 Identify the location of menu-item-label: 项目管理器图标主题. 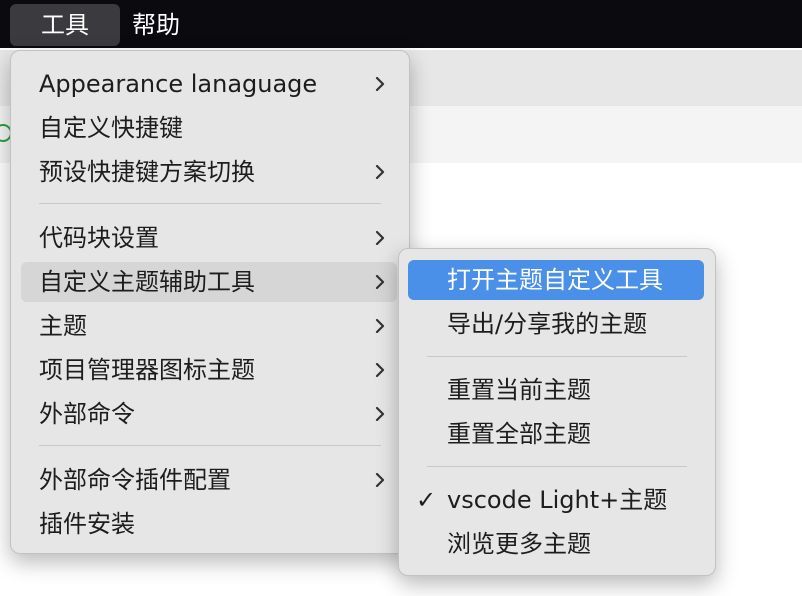
(147, 370).